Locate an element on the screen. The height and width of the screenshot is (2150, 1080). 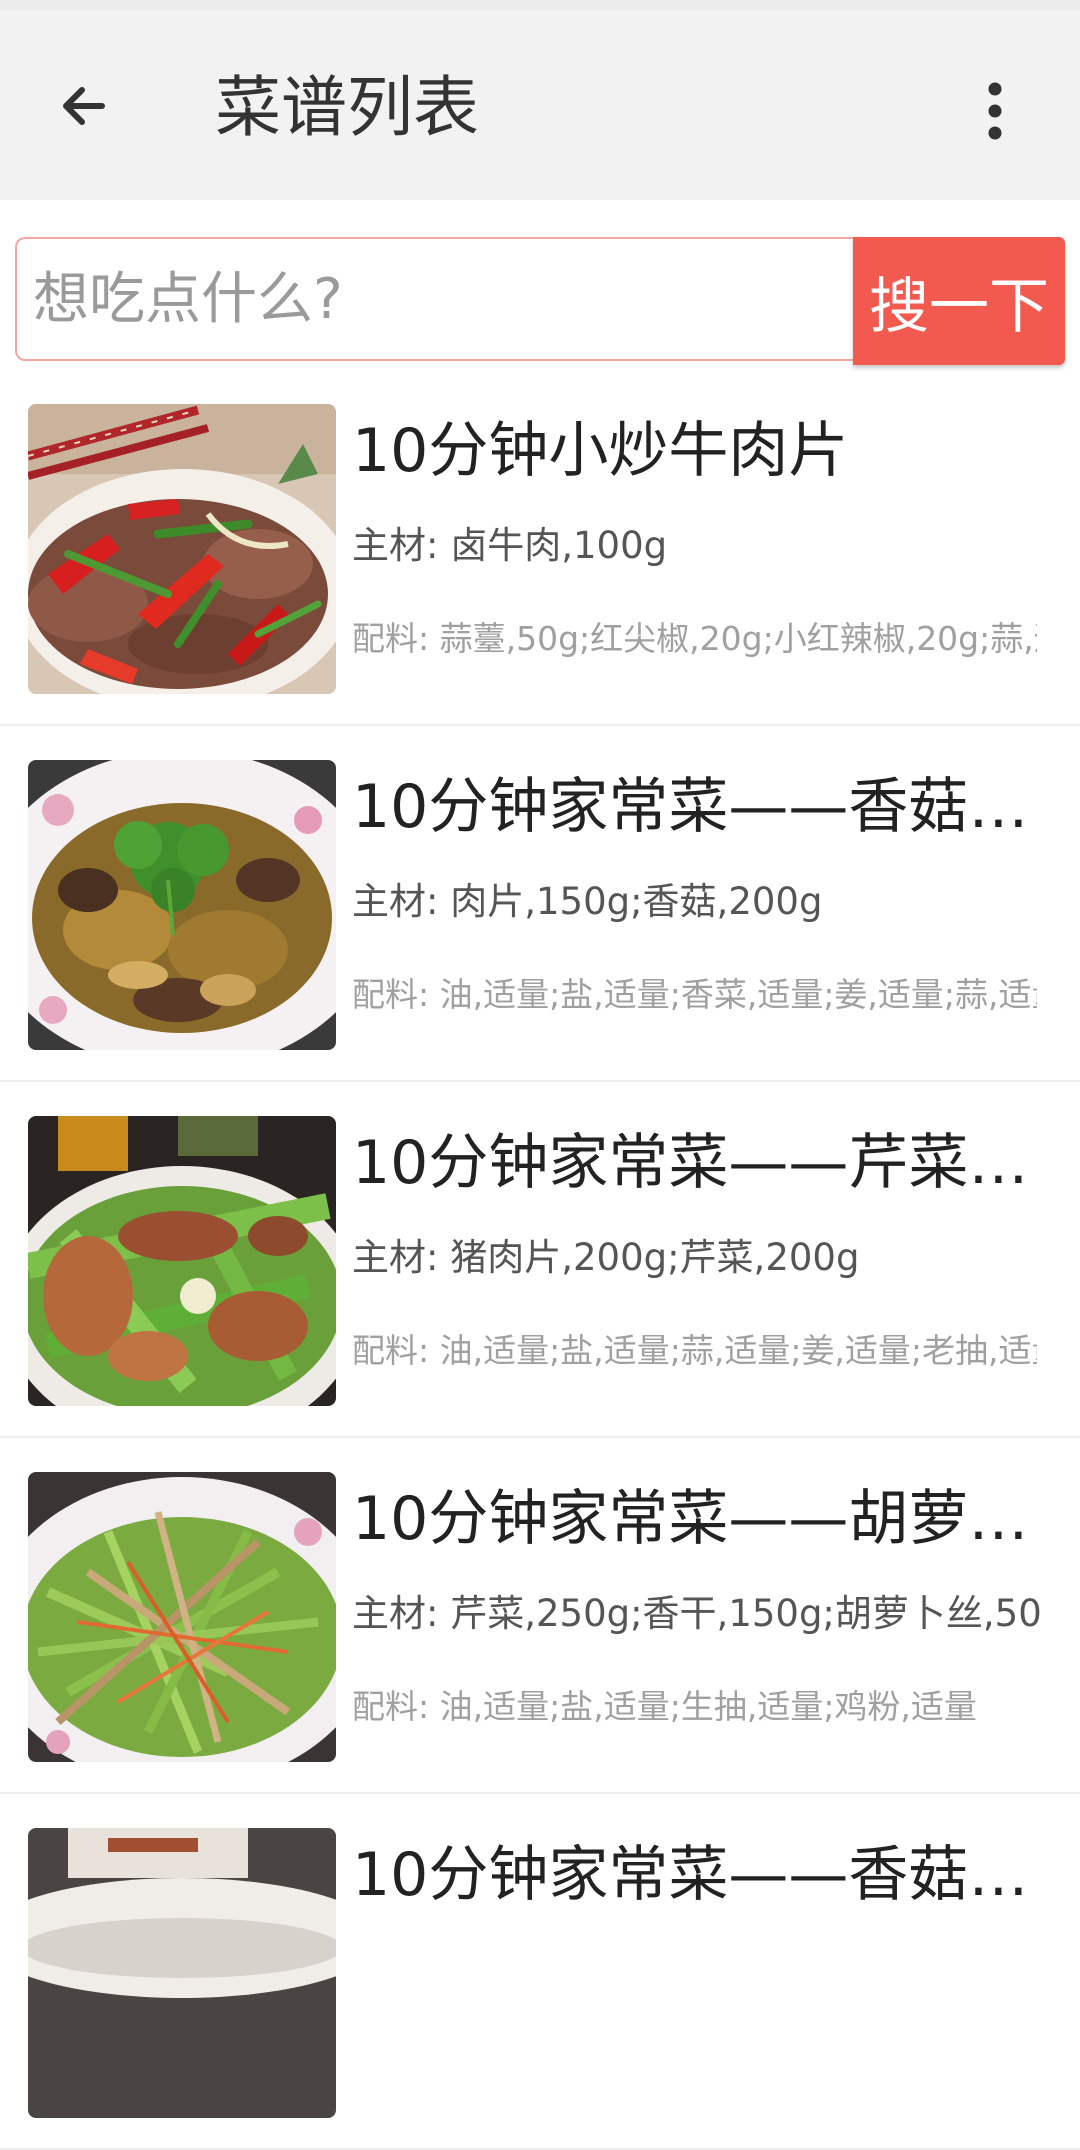
recipe-main-ingredients: 主材: 肉片,150g;香菇,200g is located at coordinates (587, 901).